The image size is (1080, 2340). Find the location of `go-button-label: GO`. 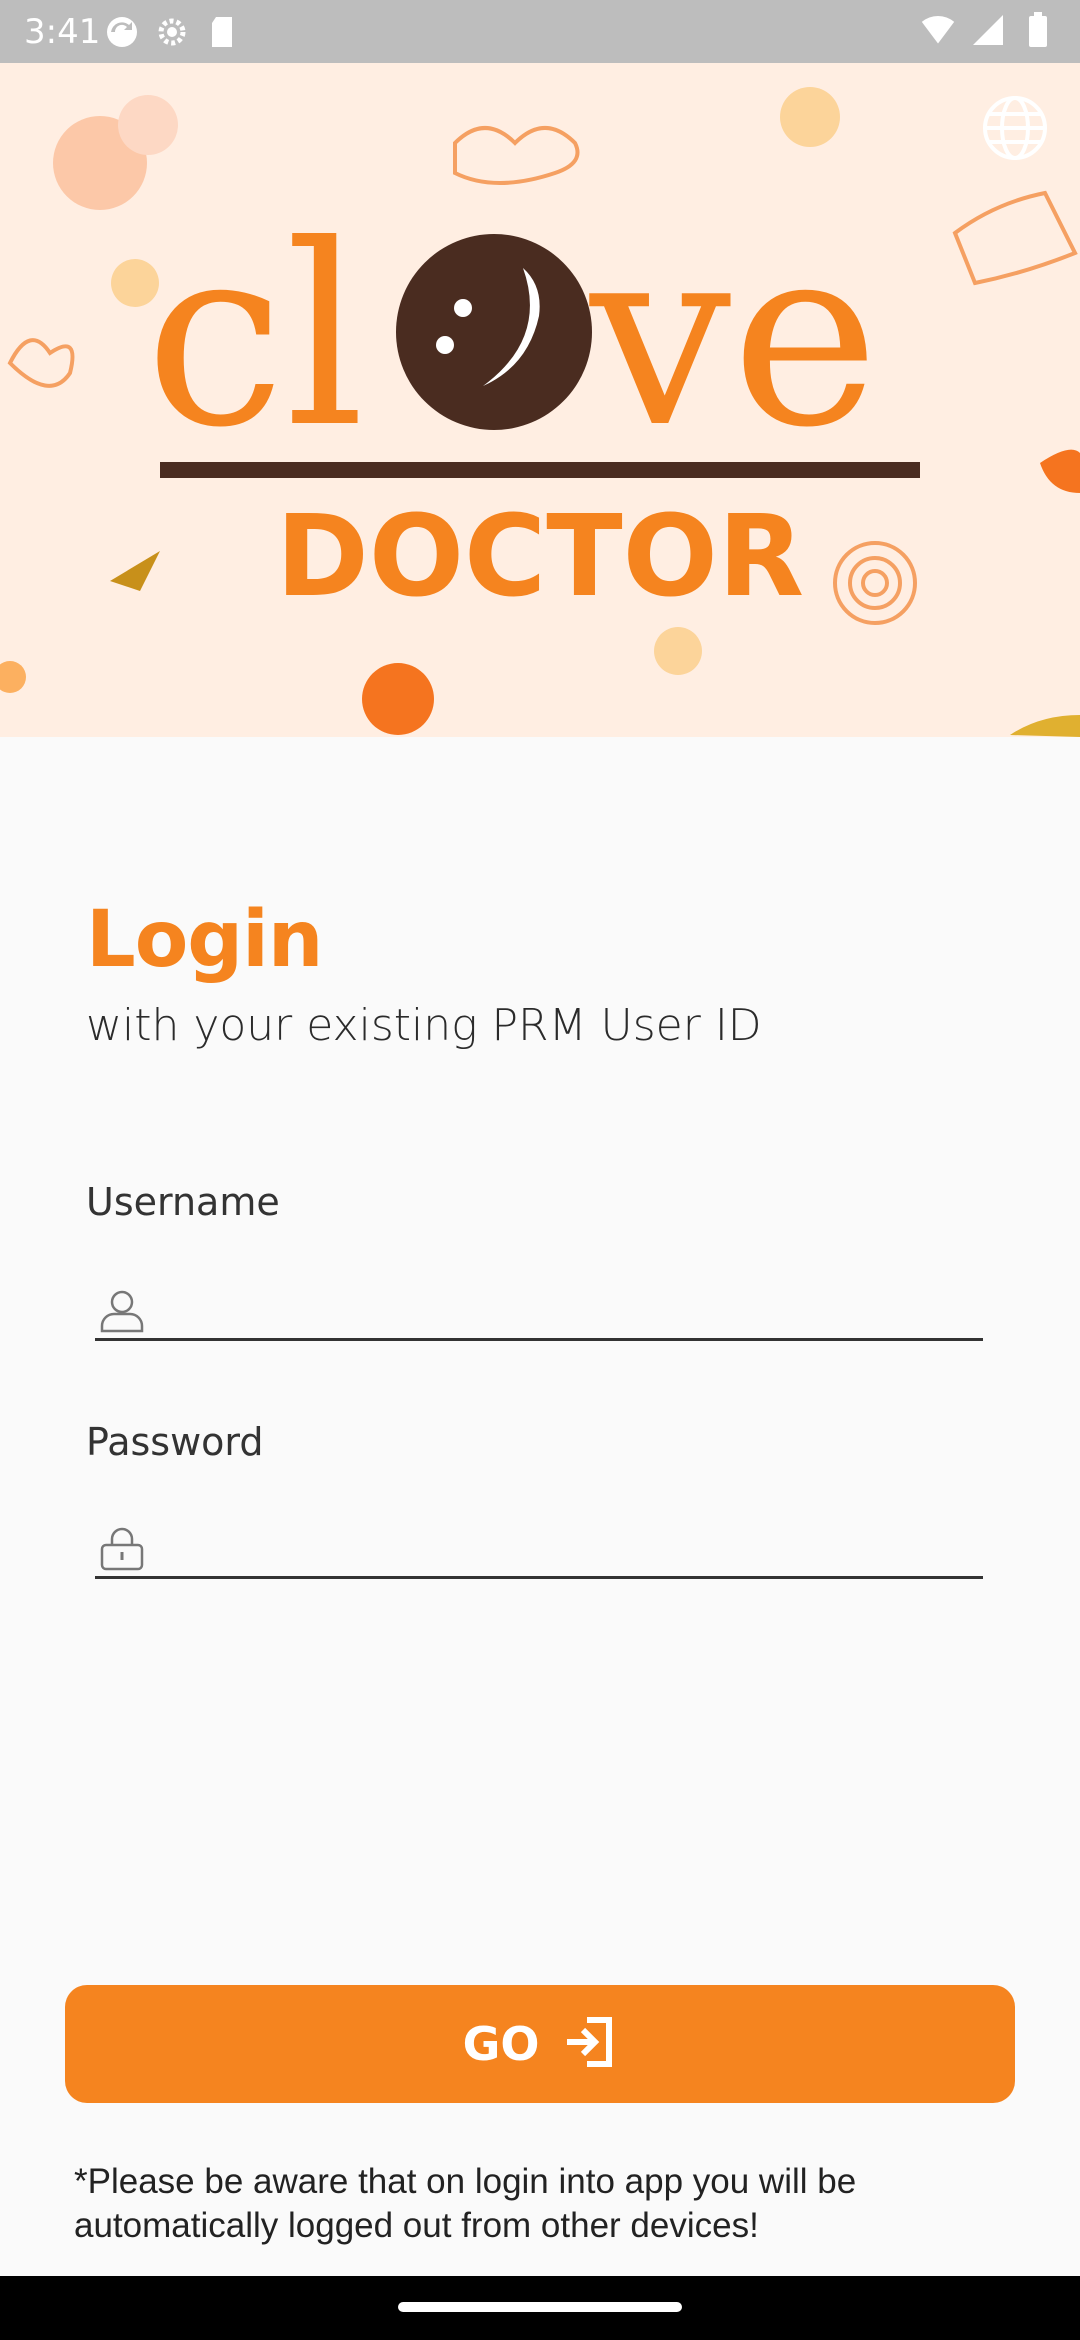

go-button-label: GO is located at coordinates (501, 2044).